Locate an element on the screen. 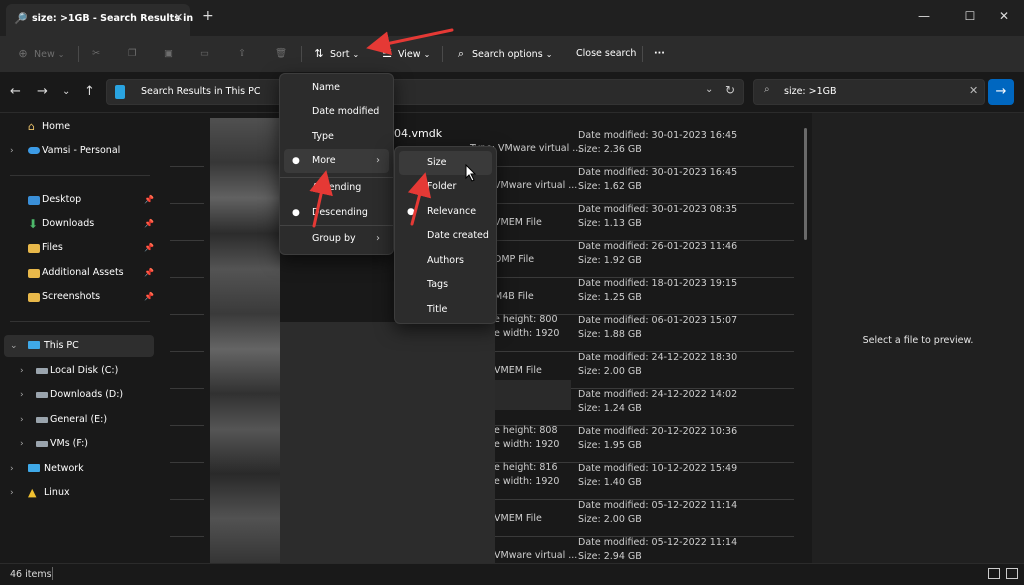 This screenshot has width=1024, height=585. rename-icon: ▭ is located at coordinates (204, 54).